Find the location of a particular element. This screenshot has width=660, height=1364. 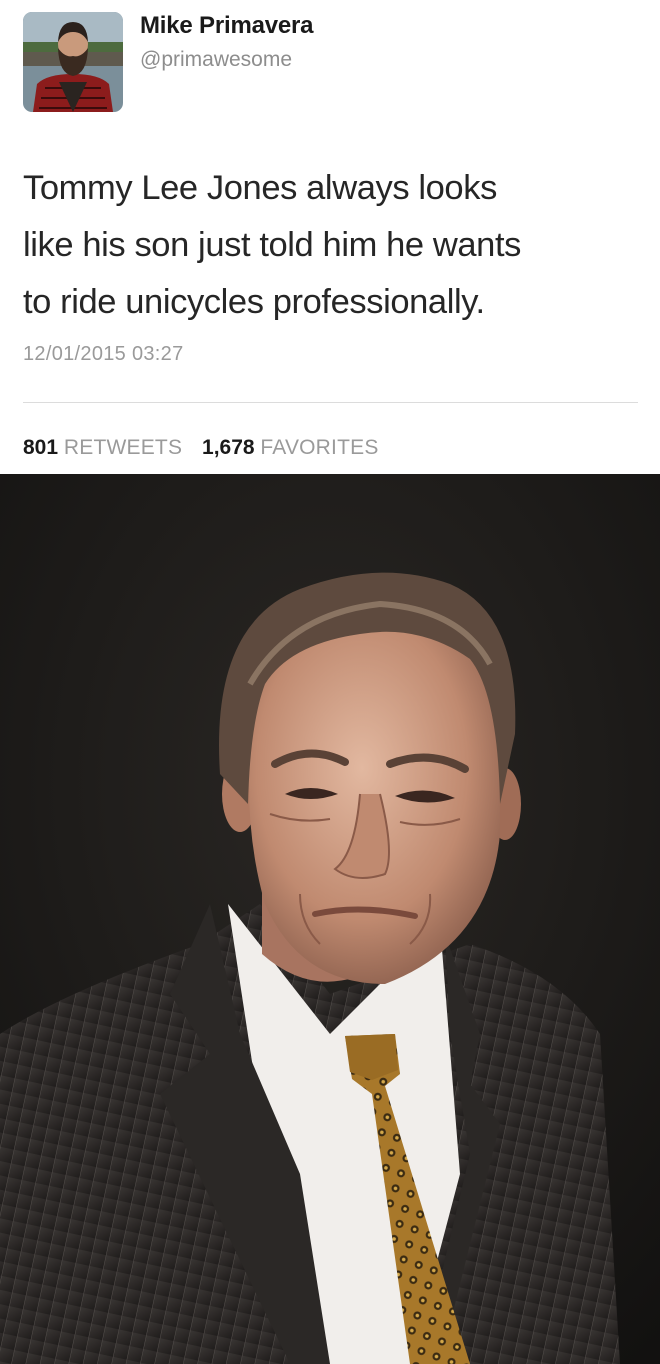

retweets-count: 801 is located at coordinates (41, 447).